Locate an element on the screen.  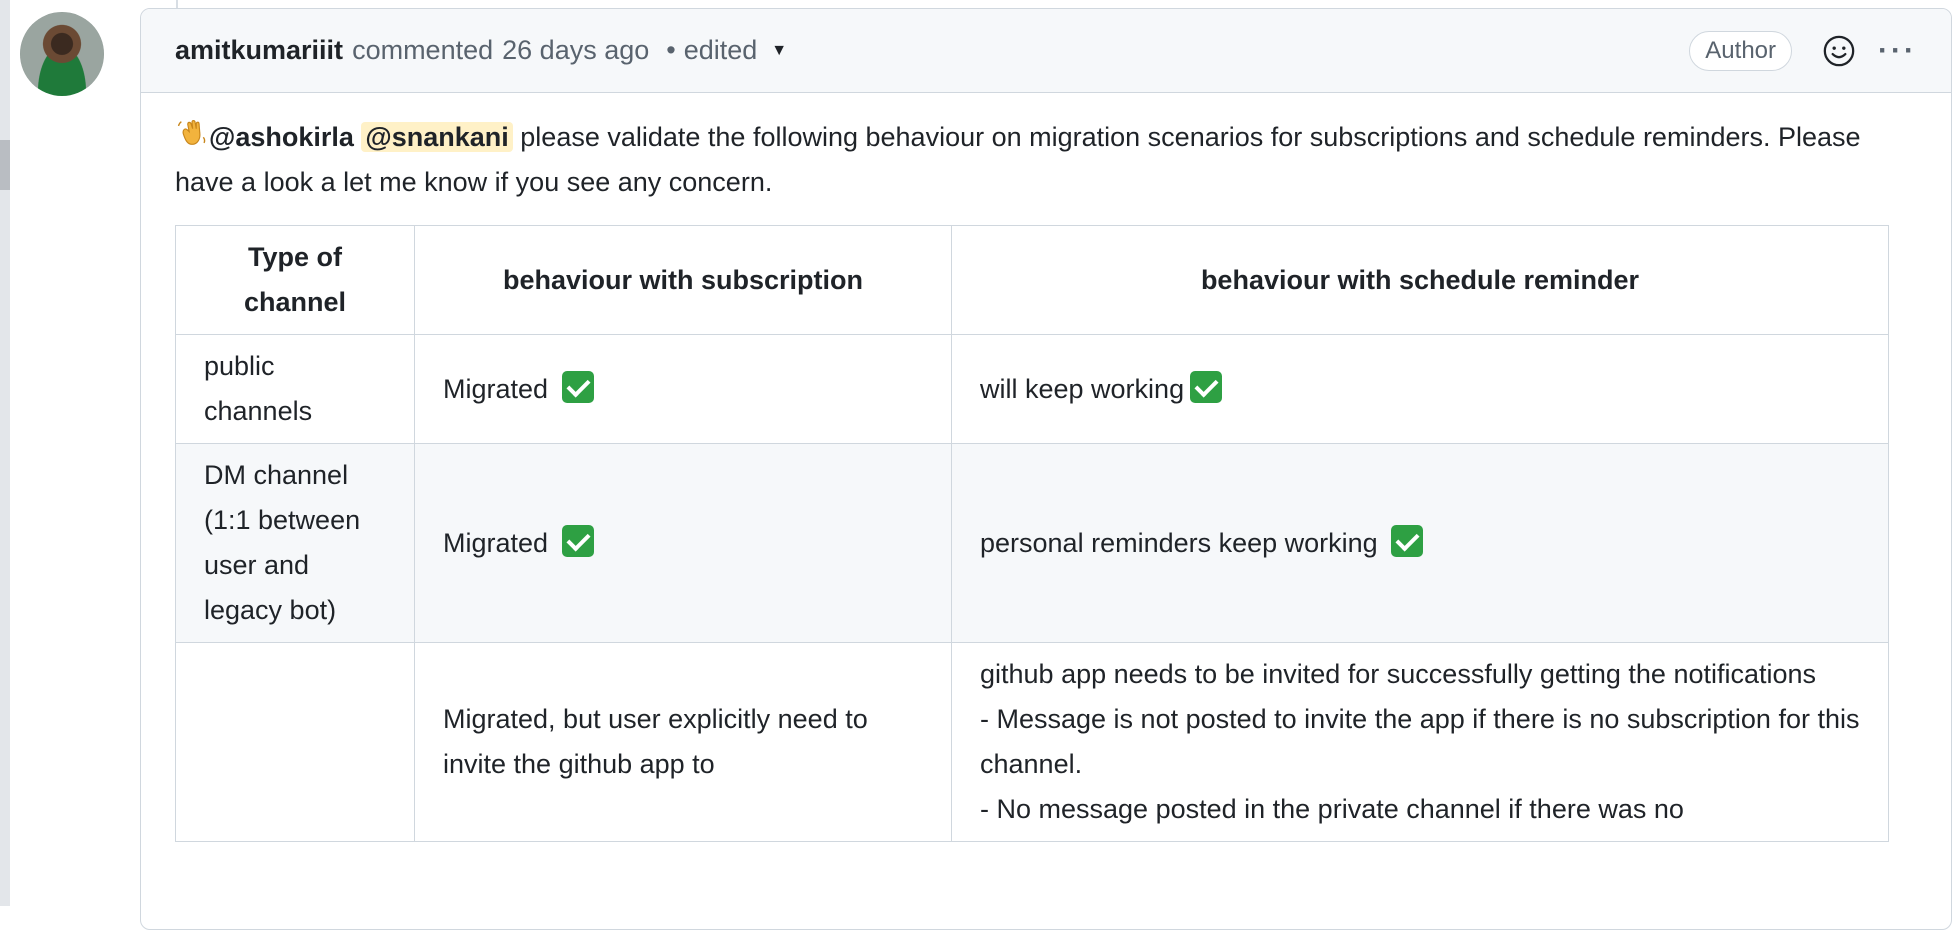
comment-time: 26 days ago is located at coordinates (575, 50).